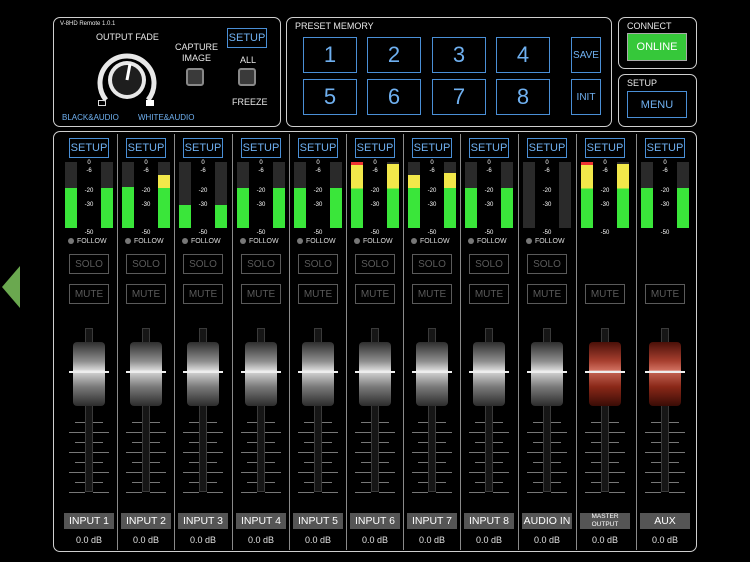  What do you see at coordinates (247, 38) in the screenshot?
I see `capture-setup-button: SETUP` at bounding box center [247, 38].